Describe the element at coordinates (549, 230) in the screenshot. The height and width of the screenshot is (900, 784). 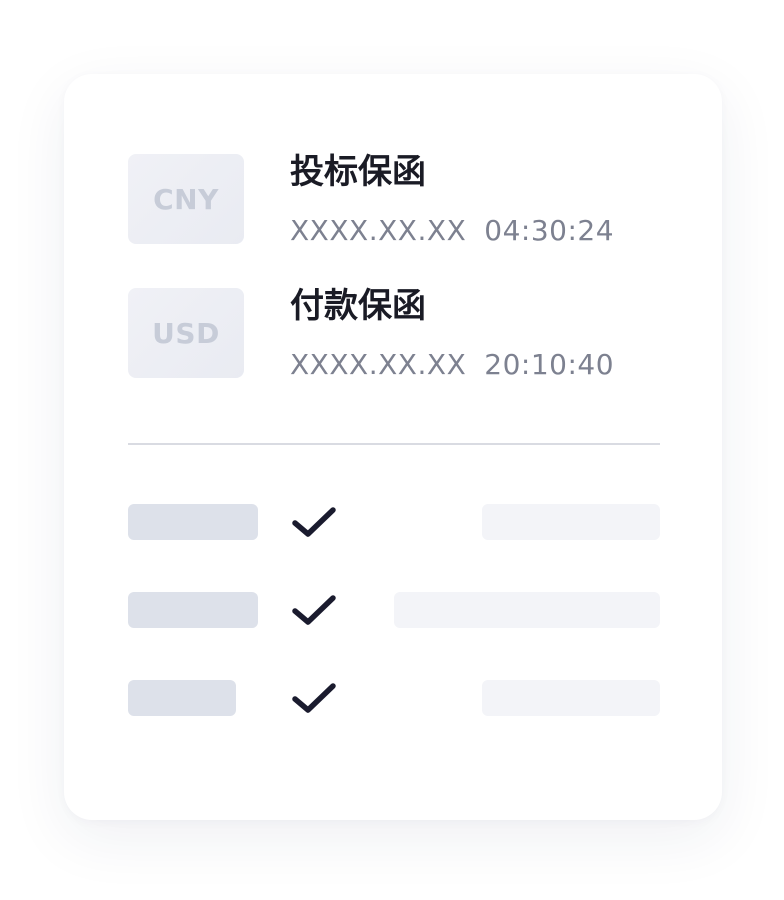
I see `entry-time: 04:30:24` at that location.